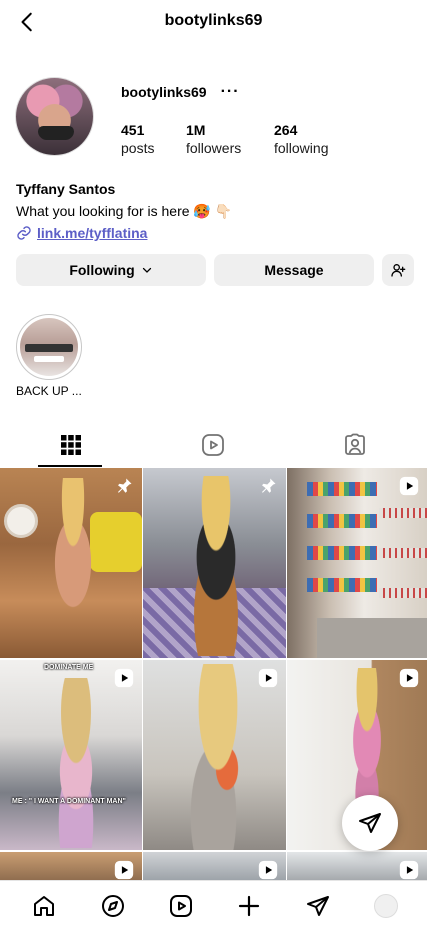 This screenshot has width=427, height=929. What do you see at coordinates (138, 148) in the screenshot?
I see `stat-posts-label: posts` at bounding box center [138, 148].